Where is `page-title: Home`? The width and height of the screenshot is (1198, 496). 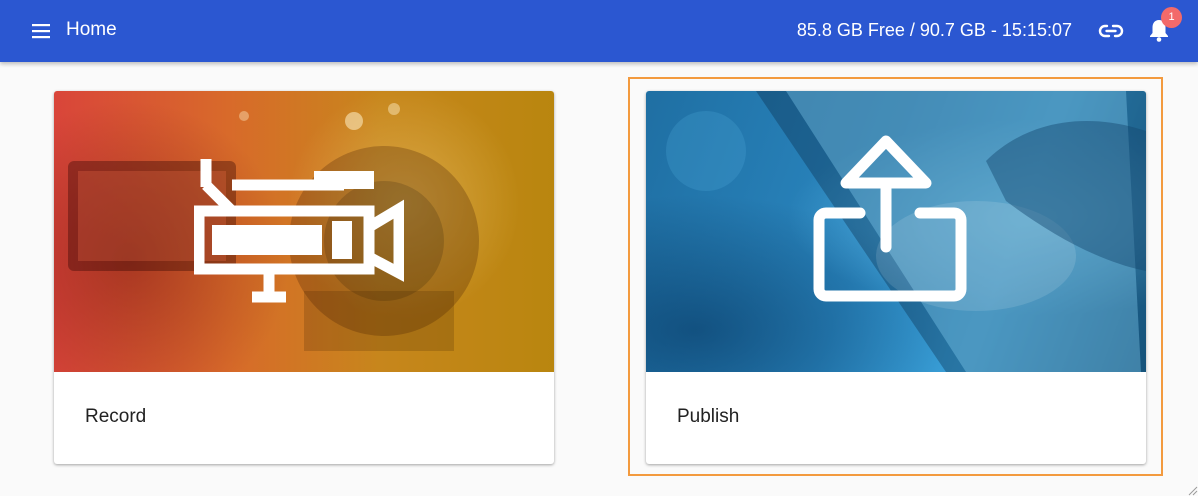 page-title: Home is located at coordinates (91, 29).